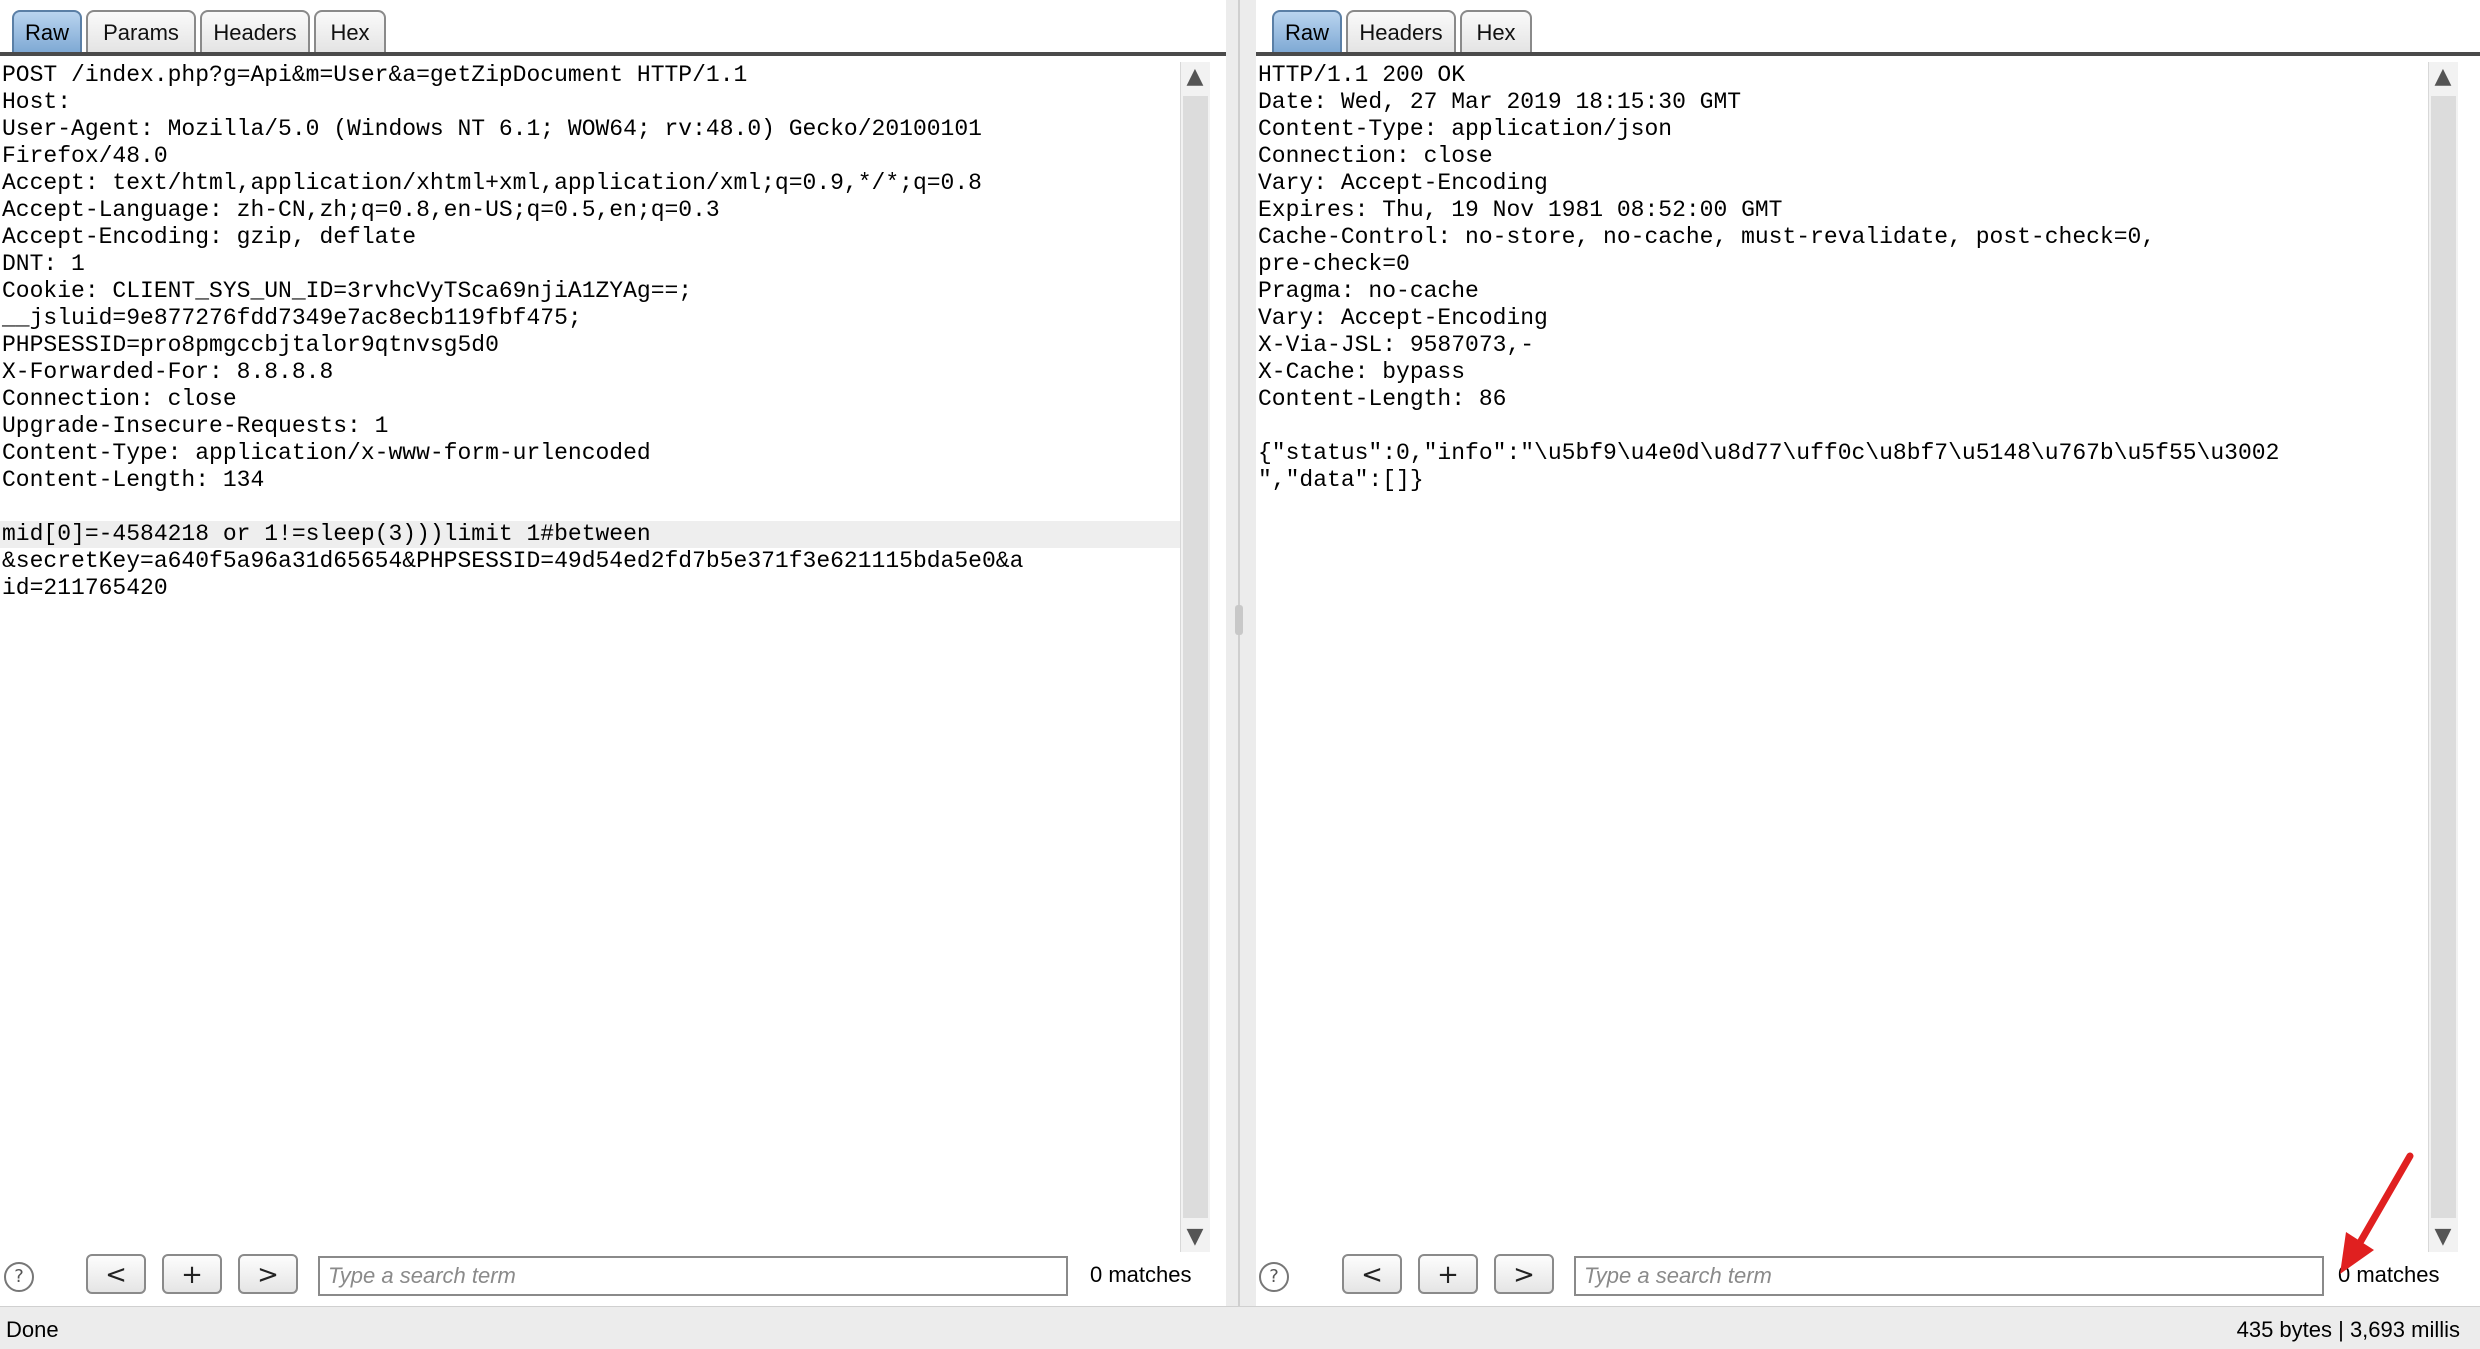 Image resolution: width=2480 pixels, height=1349 pixels. Describe the element at coordinates (141, 31) in the screenshot. I see `request-tab-params: Params` at that location.